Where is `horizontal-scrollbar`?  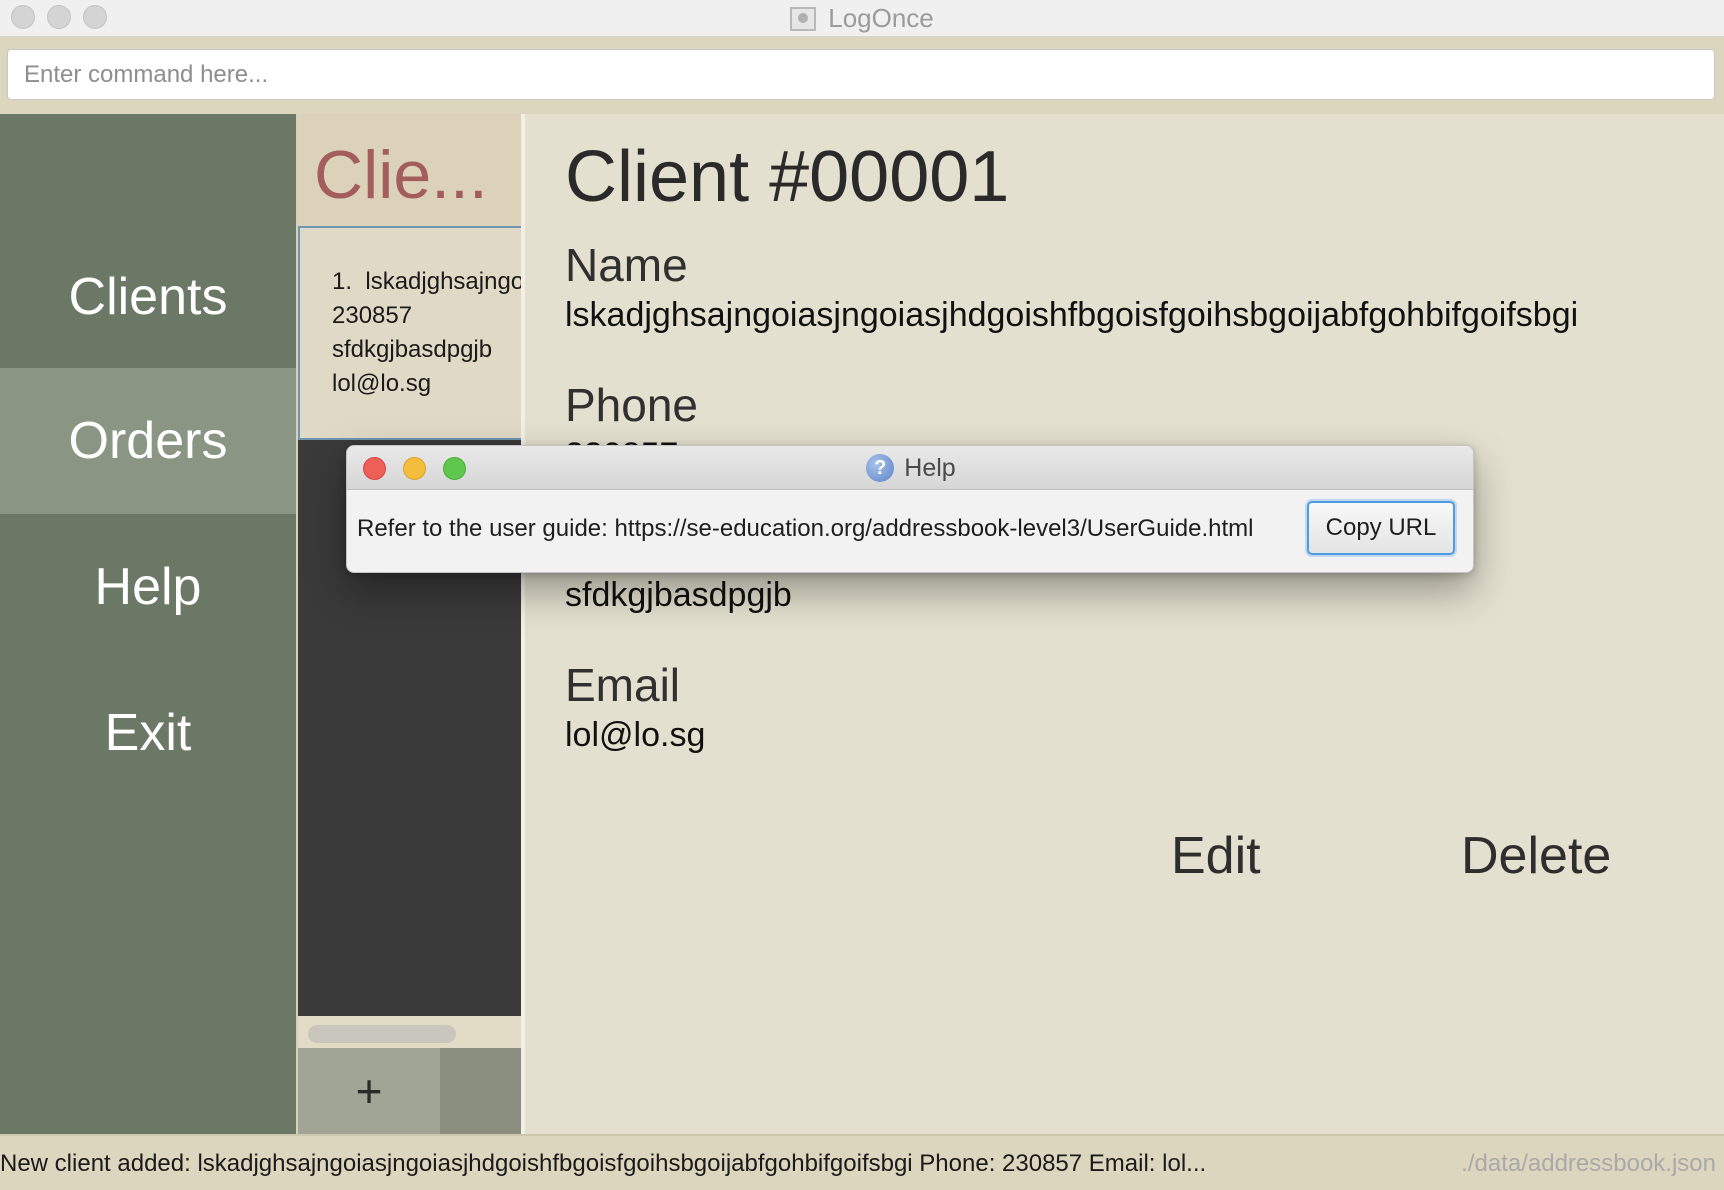 horizontal-scrollbar is located at coordinates (409, 1032).